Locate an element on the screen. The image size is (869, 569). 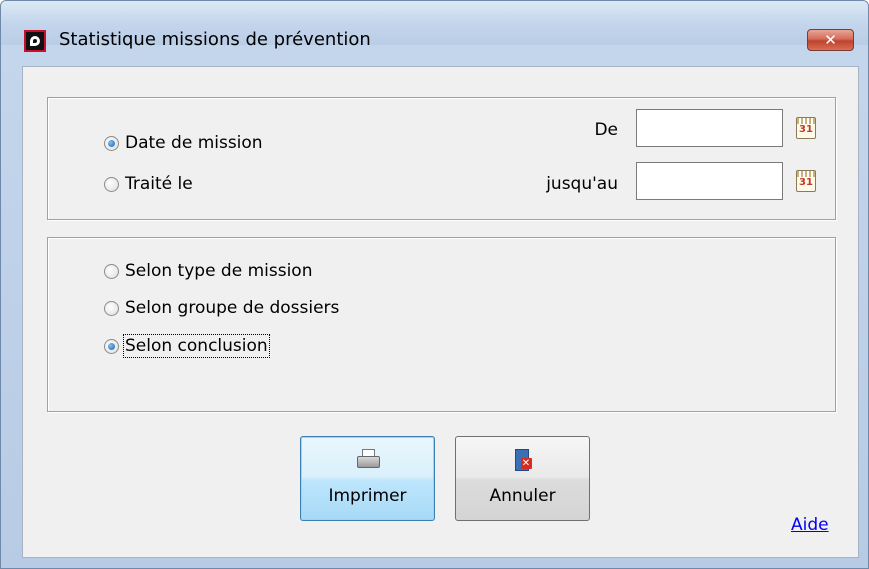
printer-icon is located at coordinates (368, 459).